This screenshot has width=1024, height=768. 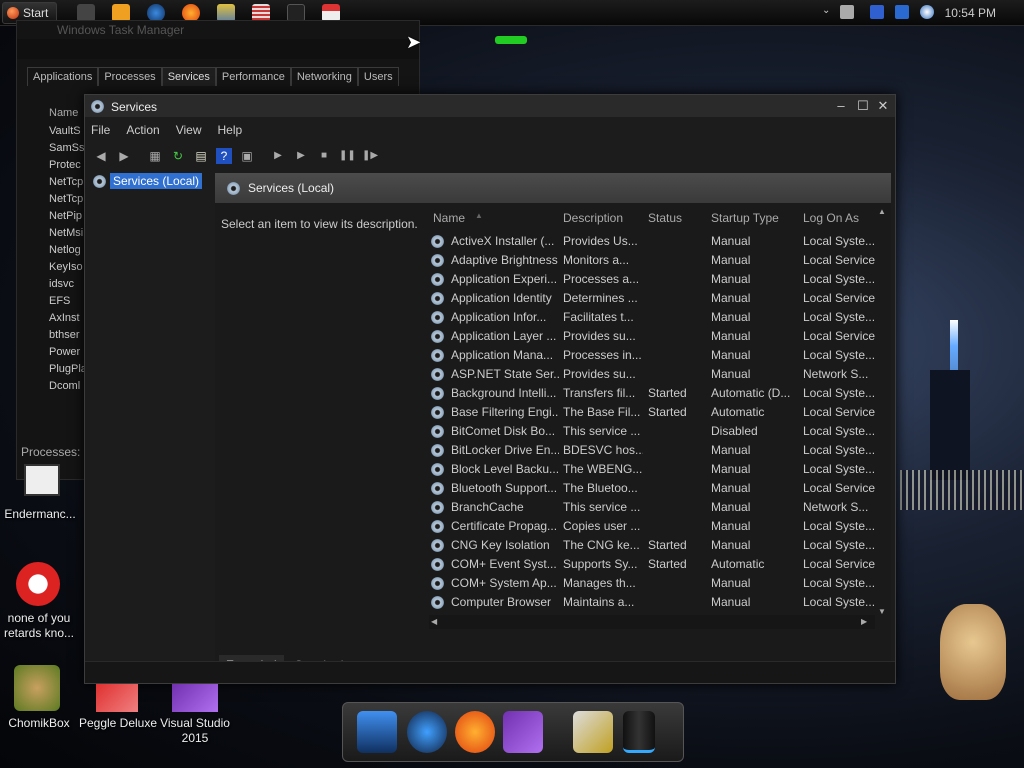 What do you see at coordinates (124, 156) in the screenshot?
I see `forward-arrow-icon: ▶` at bounding box center [124, 156].